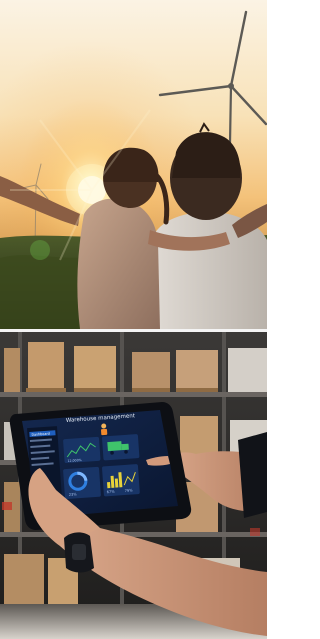 Image resolution: width=320 pixels, height=639 pixels. What do you see at coordinates (111, 492) in the screenshot?
I see `metric-value: 67%` at bounding box center [111, 492].